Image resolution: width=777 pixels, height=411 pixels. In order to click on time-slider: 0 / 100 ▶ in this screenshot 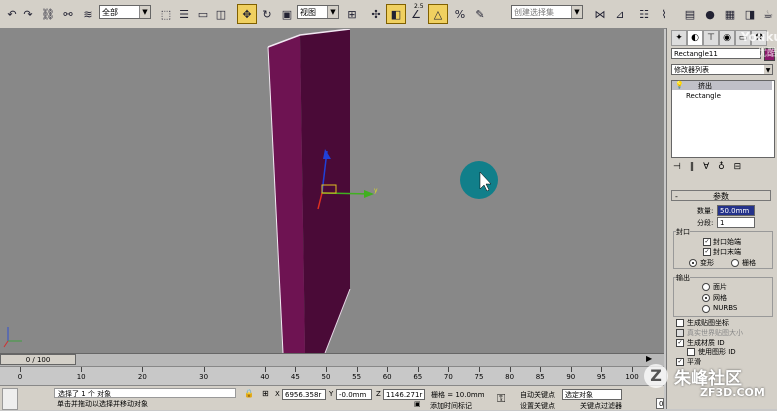, I will do `click(332, 359)`.